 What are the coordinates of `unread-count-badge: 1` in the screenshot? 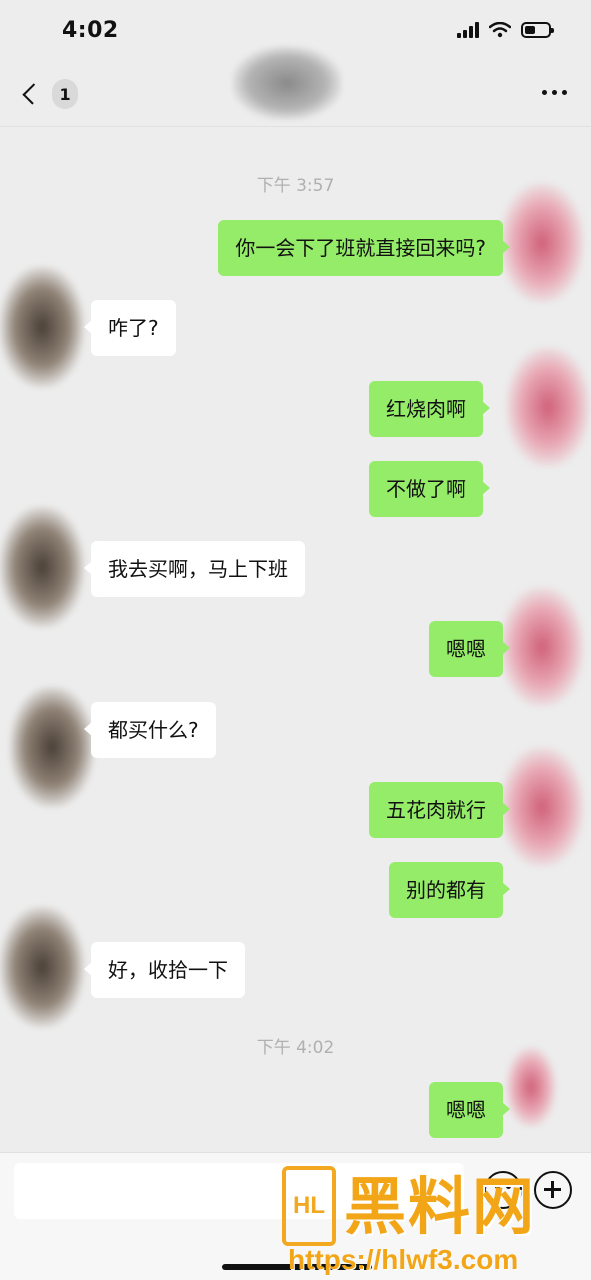 It's located at (65, 94).